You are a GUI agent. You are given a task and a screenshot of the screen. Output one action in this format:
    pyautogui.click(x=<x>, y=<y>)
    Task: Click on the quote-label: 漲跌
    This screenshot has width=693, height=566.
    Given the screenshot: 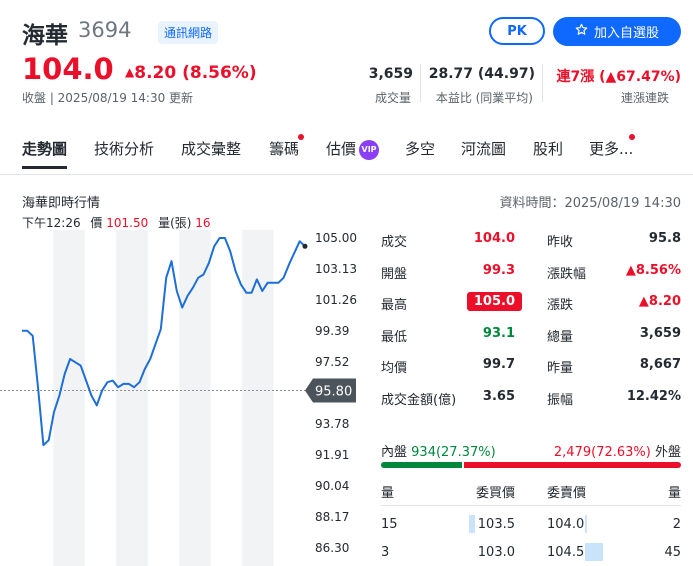 What is the action you would take?
    pyautogui.click(x=560, y=305)
    